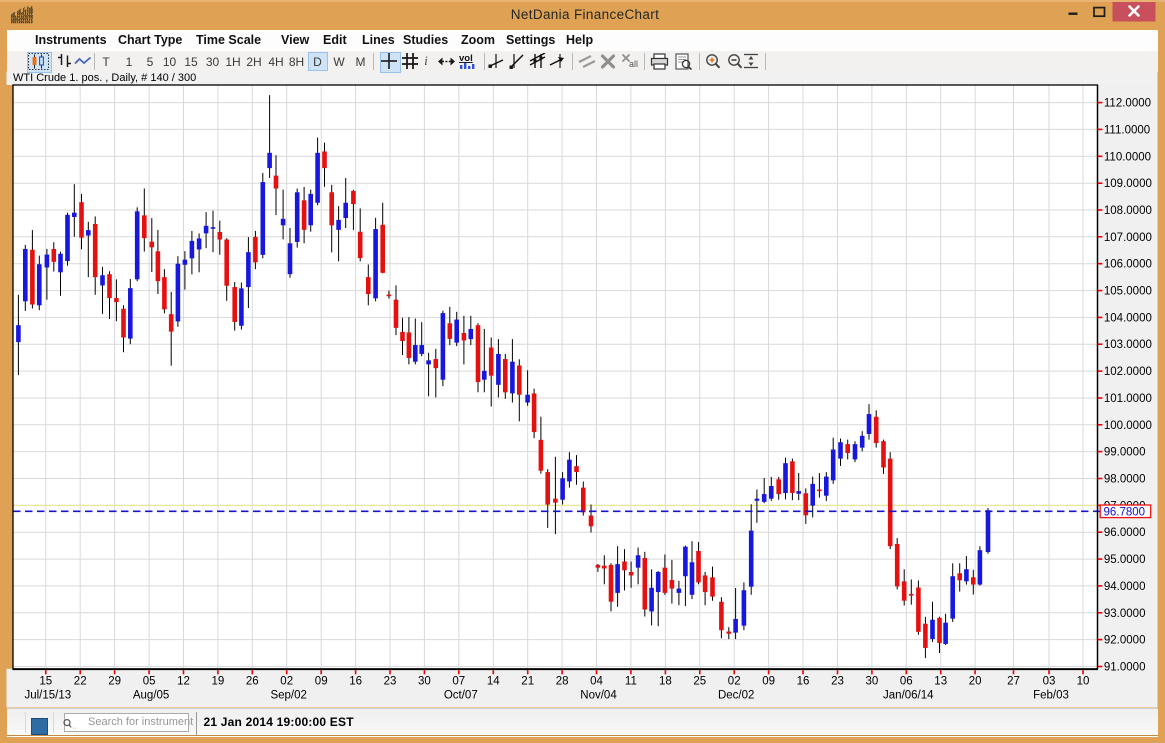  I want to click on svg-text: 99.0000, so click(1125, 453).